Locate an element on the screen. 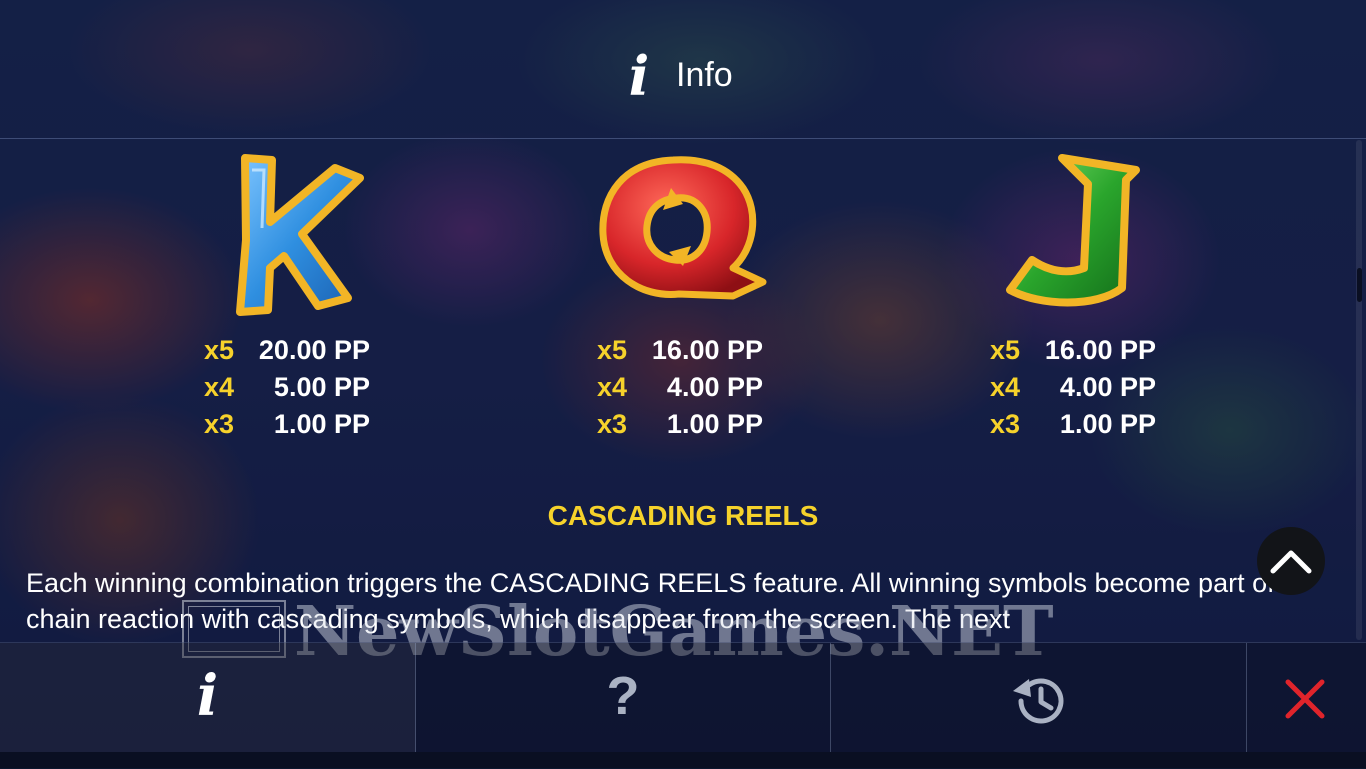 This screenshot has width=1366, height=769. close-button is located at coordinates (1306, 698).